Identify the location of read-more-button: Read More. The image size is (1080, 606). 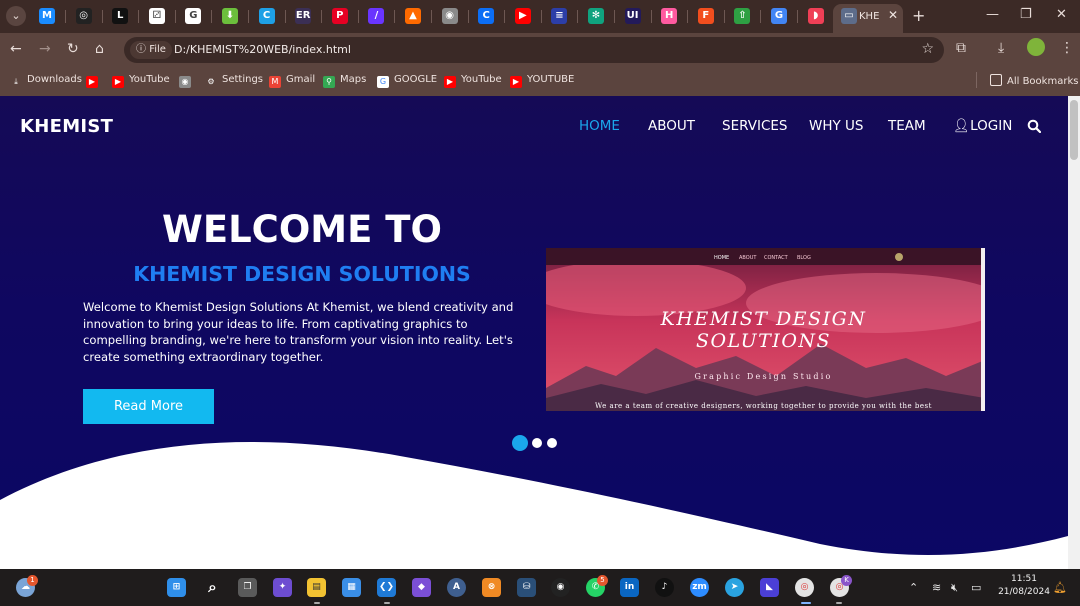
(148, 406).